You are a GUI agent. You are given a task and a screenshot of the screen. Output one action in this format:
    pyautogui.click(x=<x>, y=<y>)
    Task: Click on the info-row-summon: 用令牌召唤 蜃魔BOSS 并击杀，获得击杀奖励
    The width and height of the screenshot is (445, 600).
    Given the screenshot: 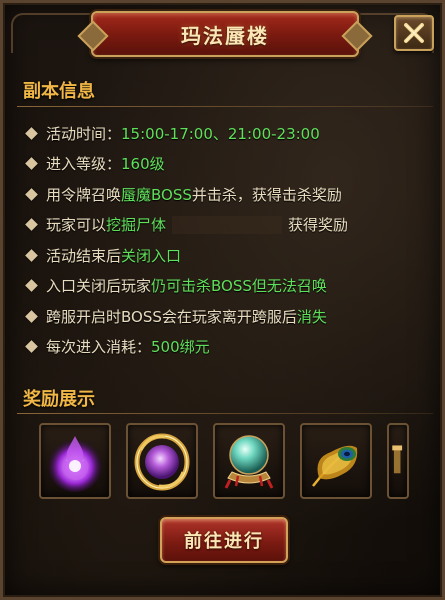 What is the action you would take?
    pyautogui.click(x=228, y=194)
    